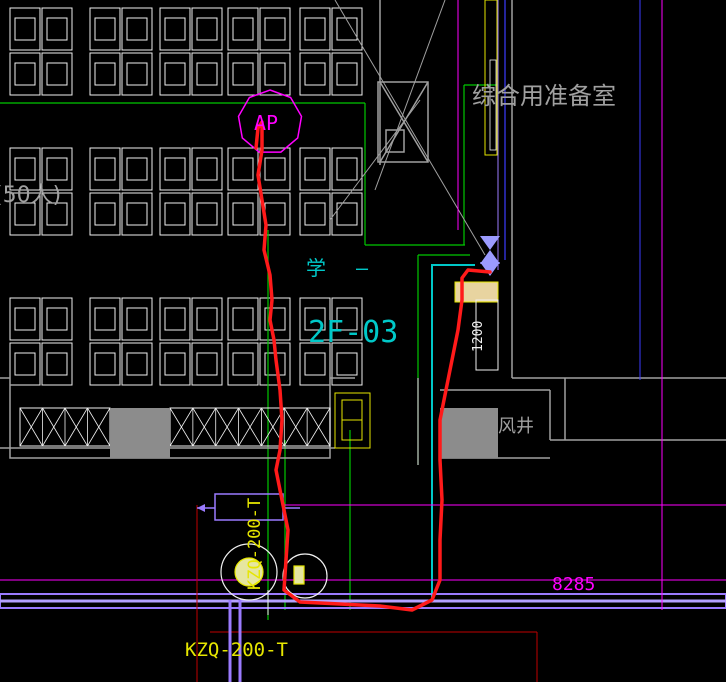 This screenshot has height=682, width=726. I want to click on dimension-8285-label: 8285, so click(573, 584).